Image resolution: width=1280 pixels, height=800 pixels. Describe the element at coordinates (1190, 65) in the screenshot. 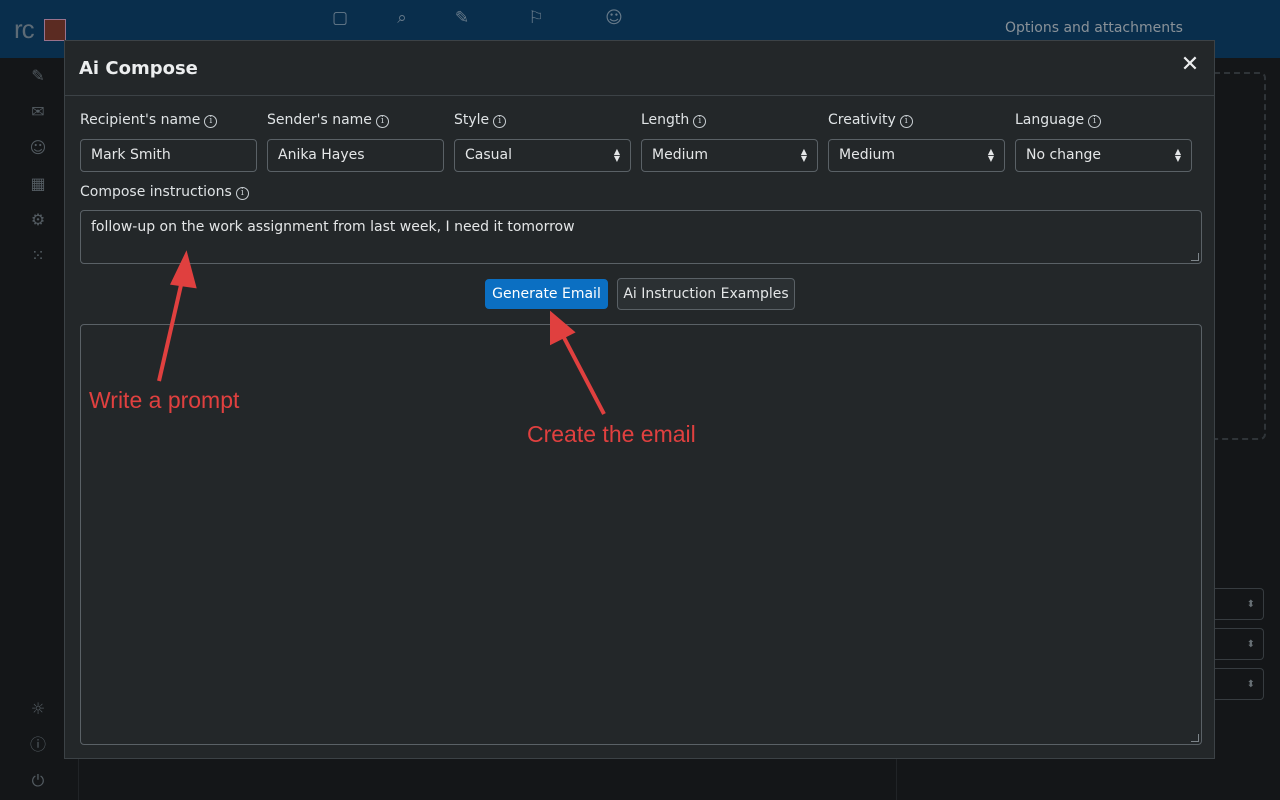

I see `close-button: ✕` at that location.